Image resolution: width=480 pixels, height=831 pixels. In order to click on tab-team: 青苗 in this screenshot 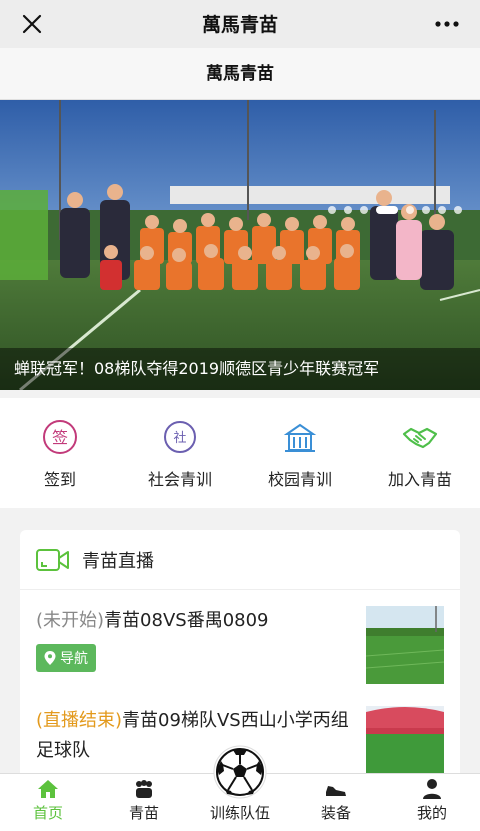, I will do `click(144, 802)`.